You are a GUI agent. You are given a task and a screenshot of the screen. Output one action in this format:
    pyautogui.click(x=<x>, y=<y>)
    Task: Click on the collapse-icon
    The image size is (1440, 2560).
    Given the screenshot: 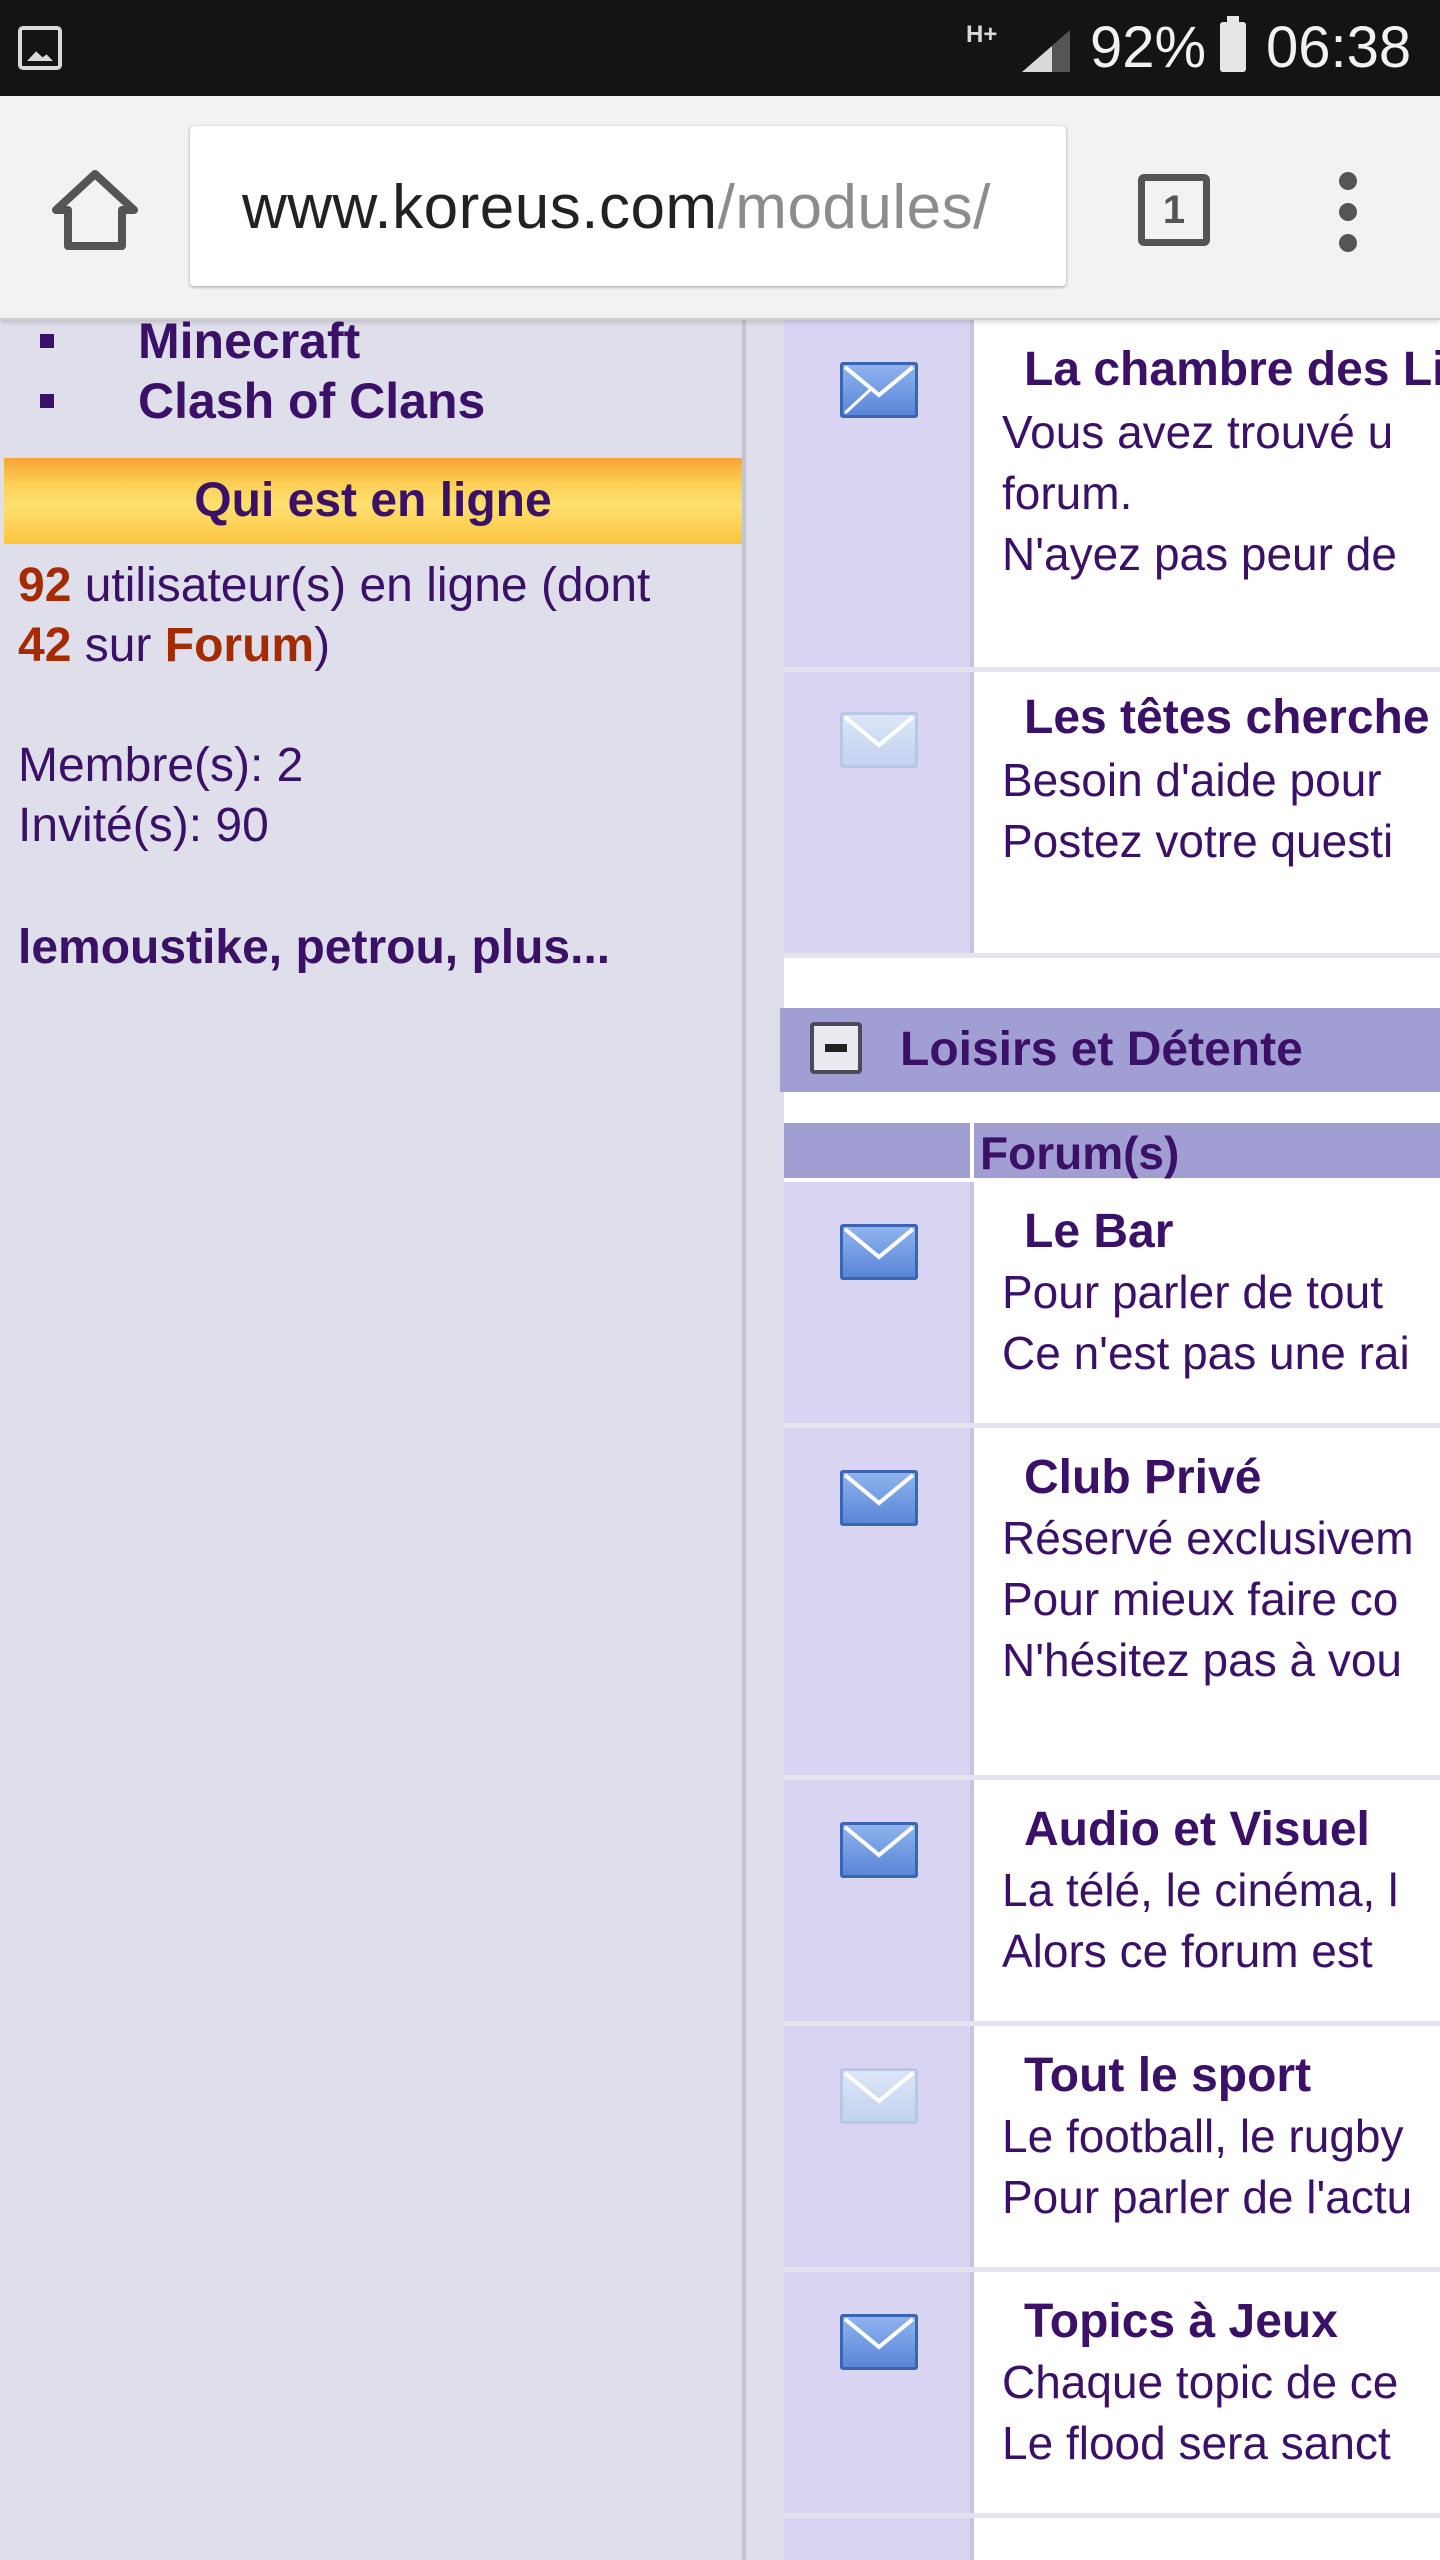 What is the action you would take?
    pyautogui.click(x=836, y=1048)
    